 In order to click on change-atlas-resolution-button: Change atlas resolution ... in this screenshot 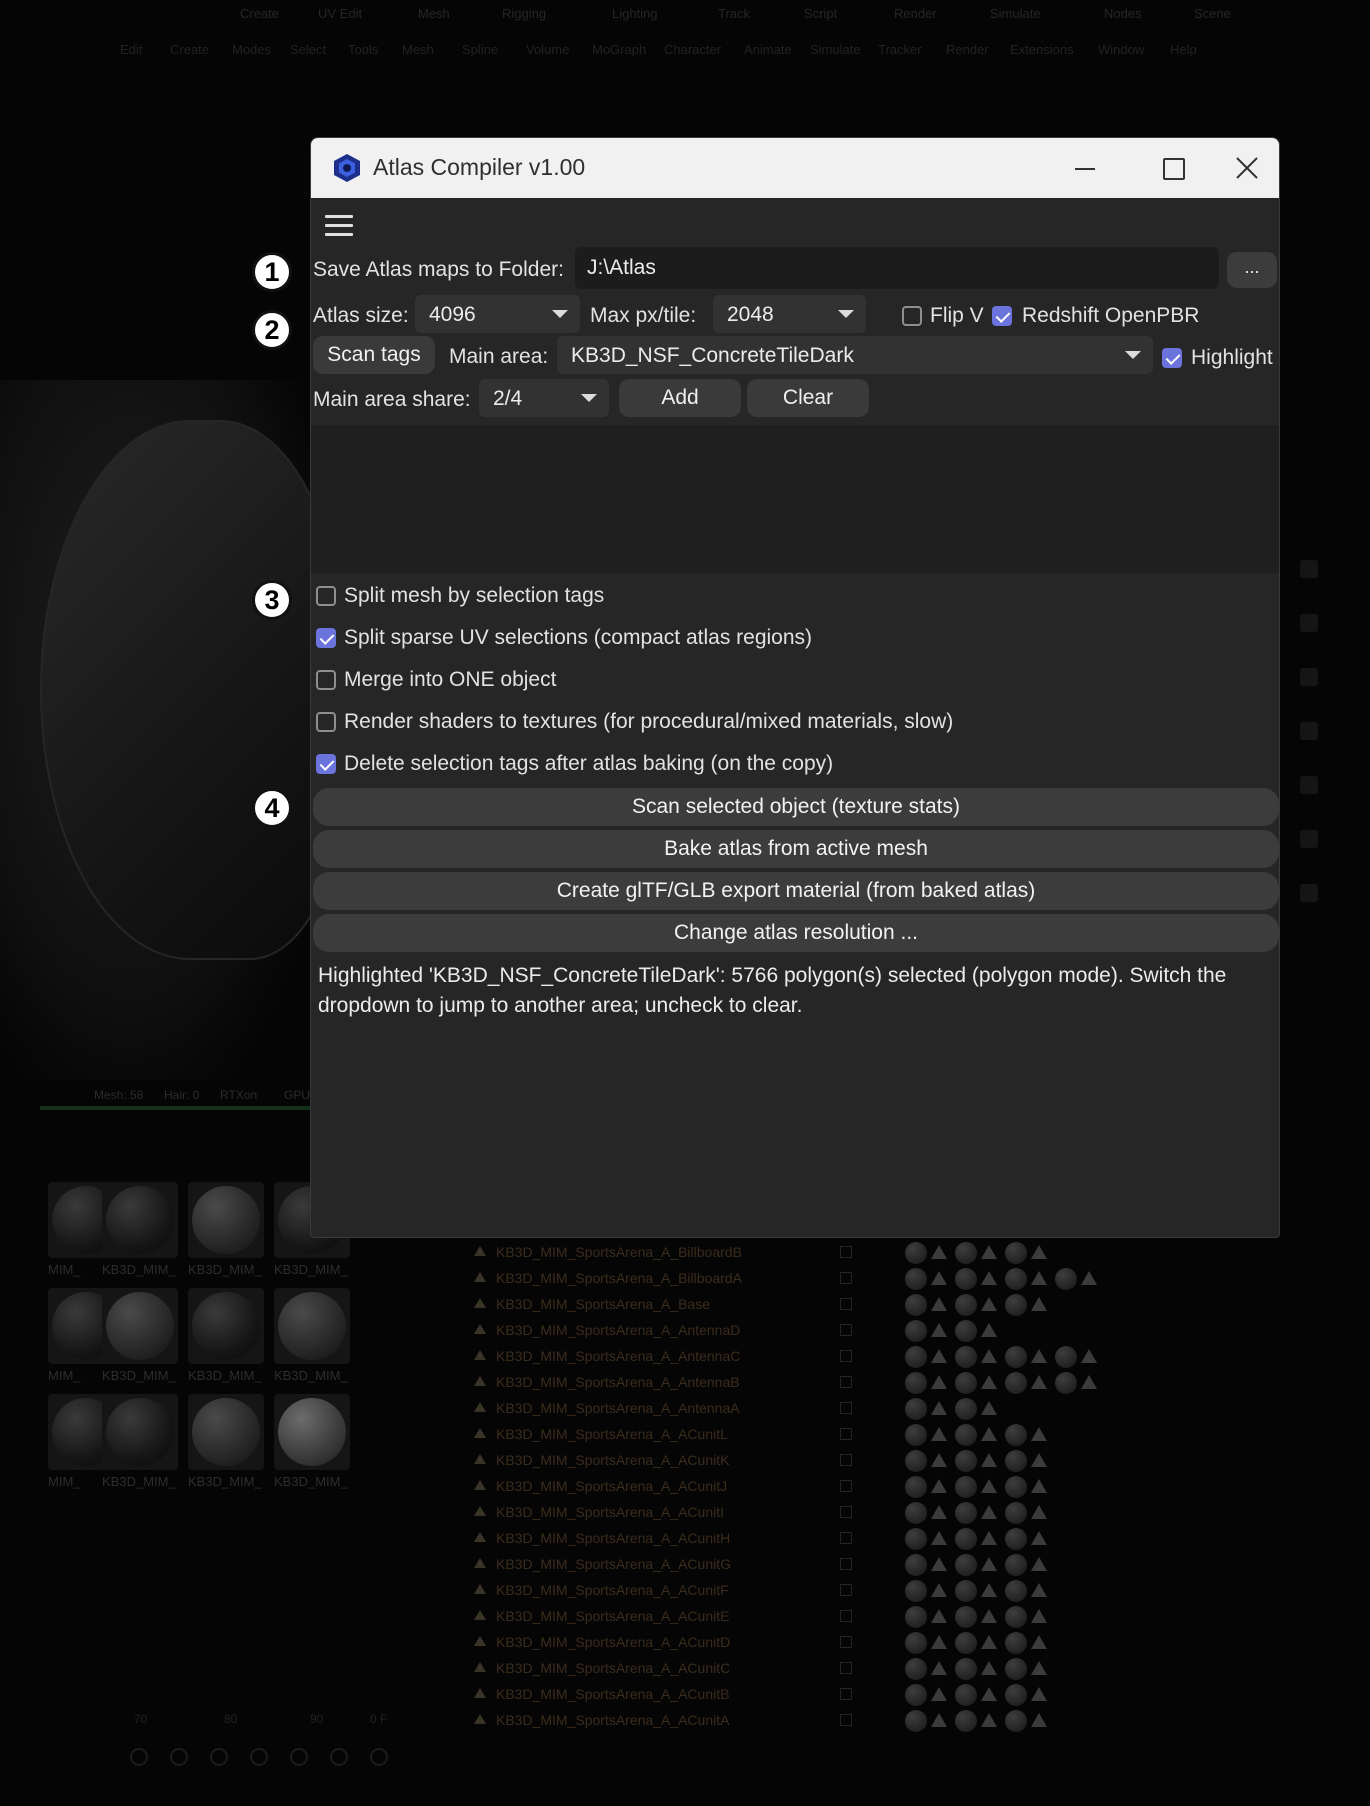, I will do `click(796, 933)`.